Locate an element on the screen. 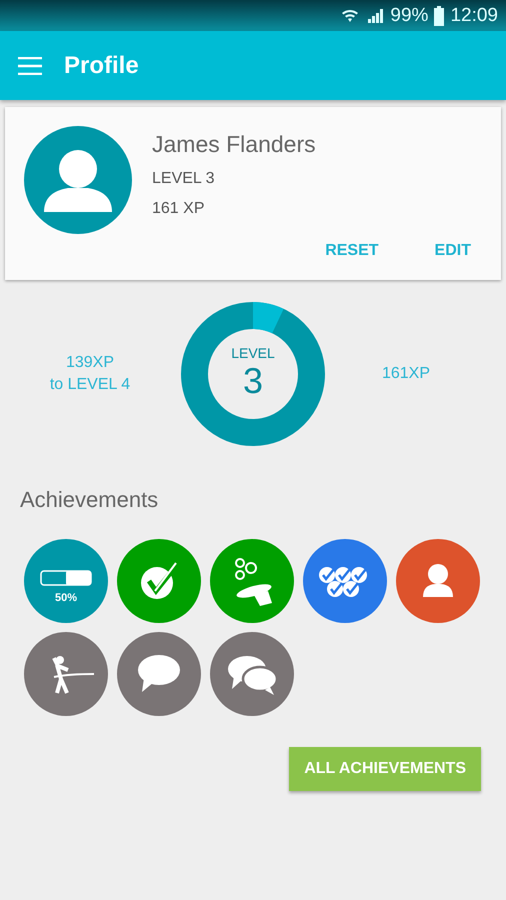 The width and height of the screenshot is (506, 900). remaining-xp: 139XP is located at coordinates (90, 363).